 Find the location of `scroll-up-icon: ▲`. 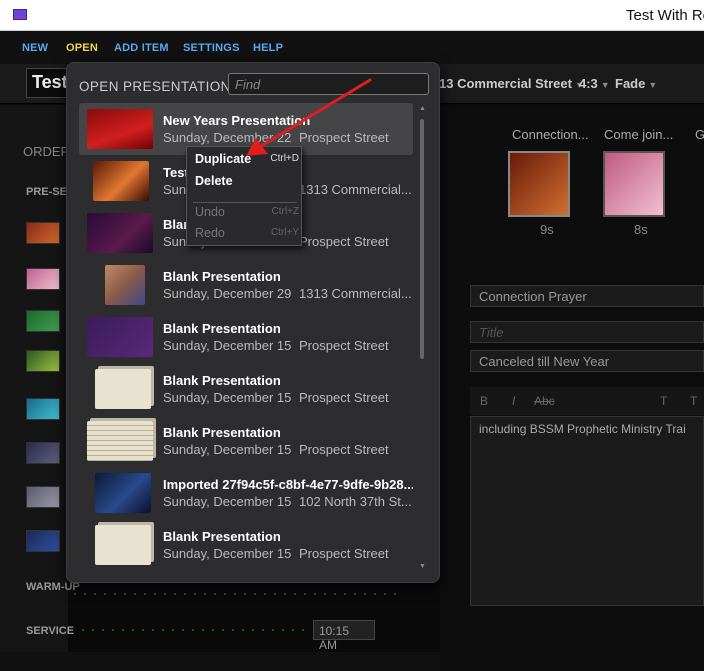

scroll-up-icon: ▲ is located at coordinates (422, 108).